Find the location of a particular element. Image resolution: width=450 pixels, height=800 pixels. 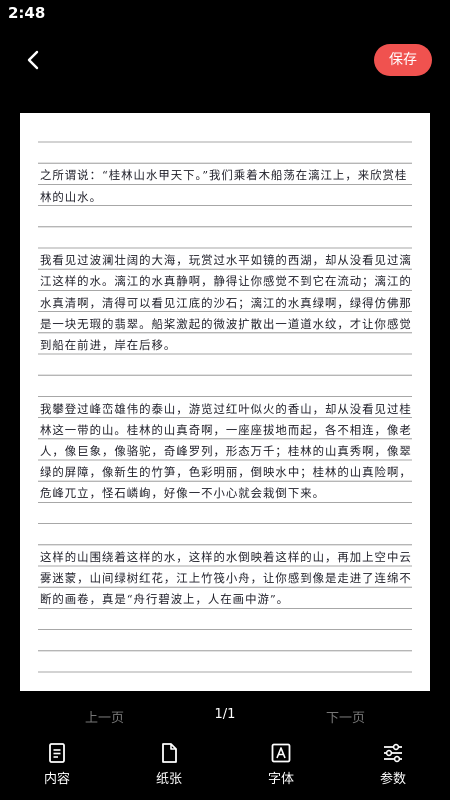

nav-font: 字体 is located at coordinates (281, 761).